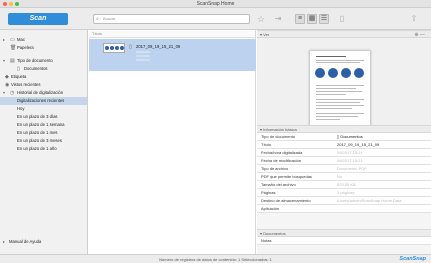  Describe the element at coordinates (38, 19) in the screenshot. I see `scan-button: Scan` at that location.